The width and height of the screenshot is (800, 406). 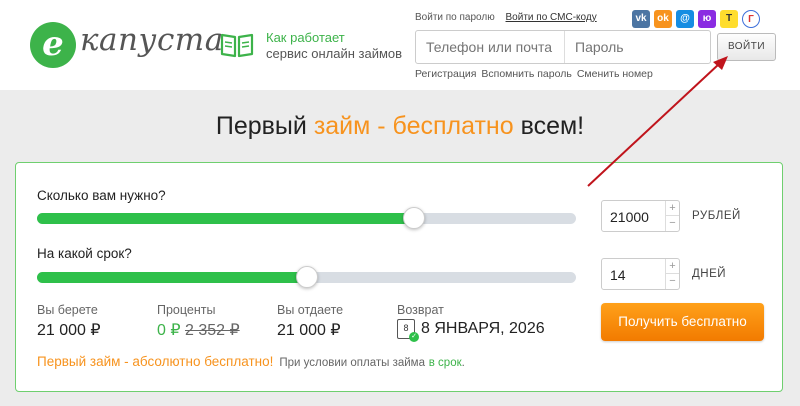 What do you see at coordinates (309, 330) in the screenshot?
I see `you-return-value: 21 000 ₽` at bounding box center [309, 330].